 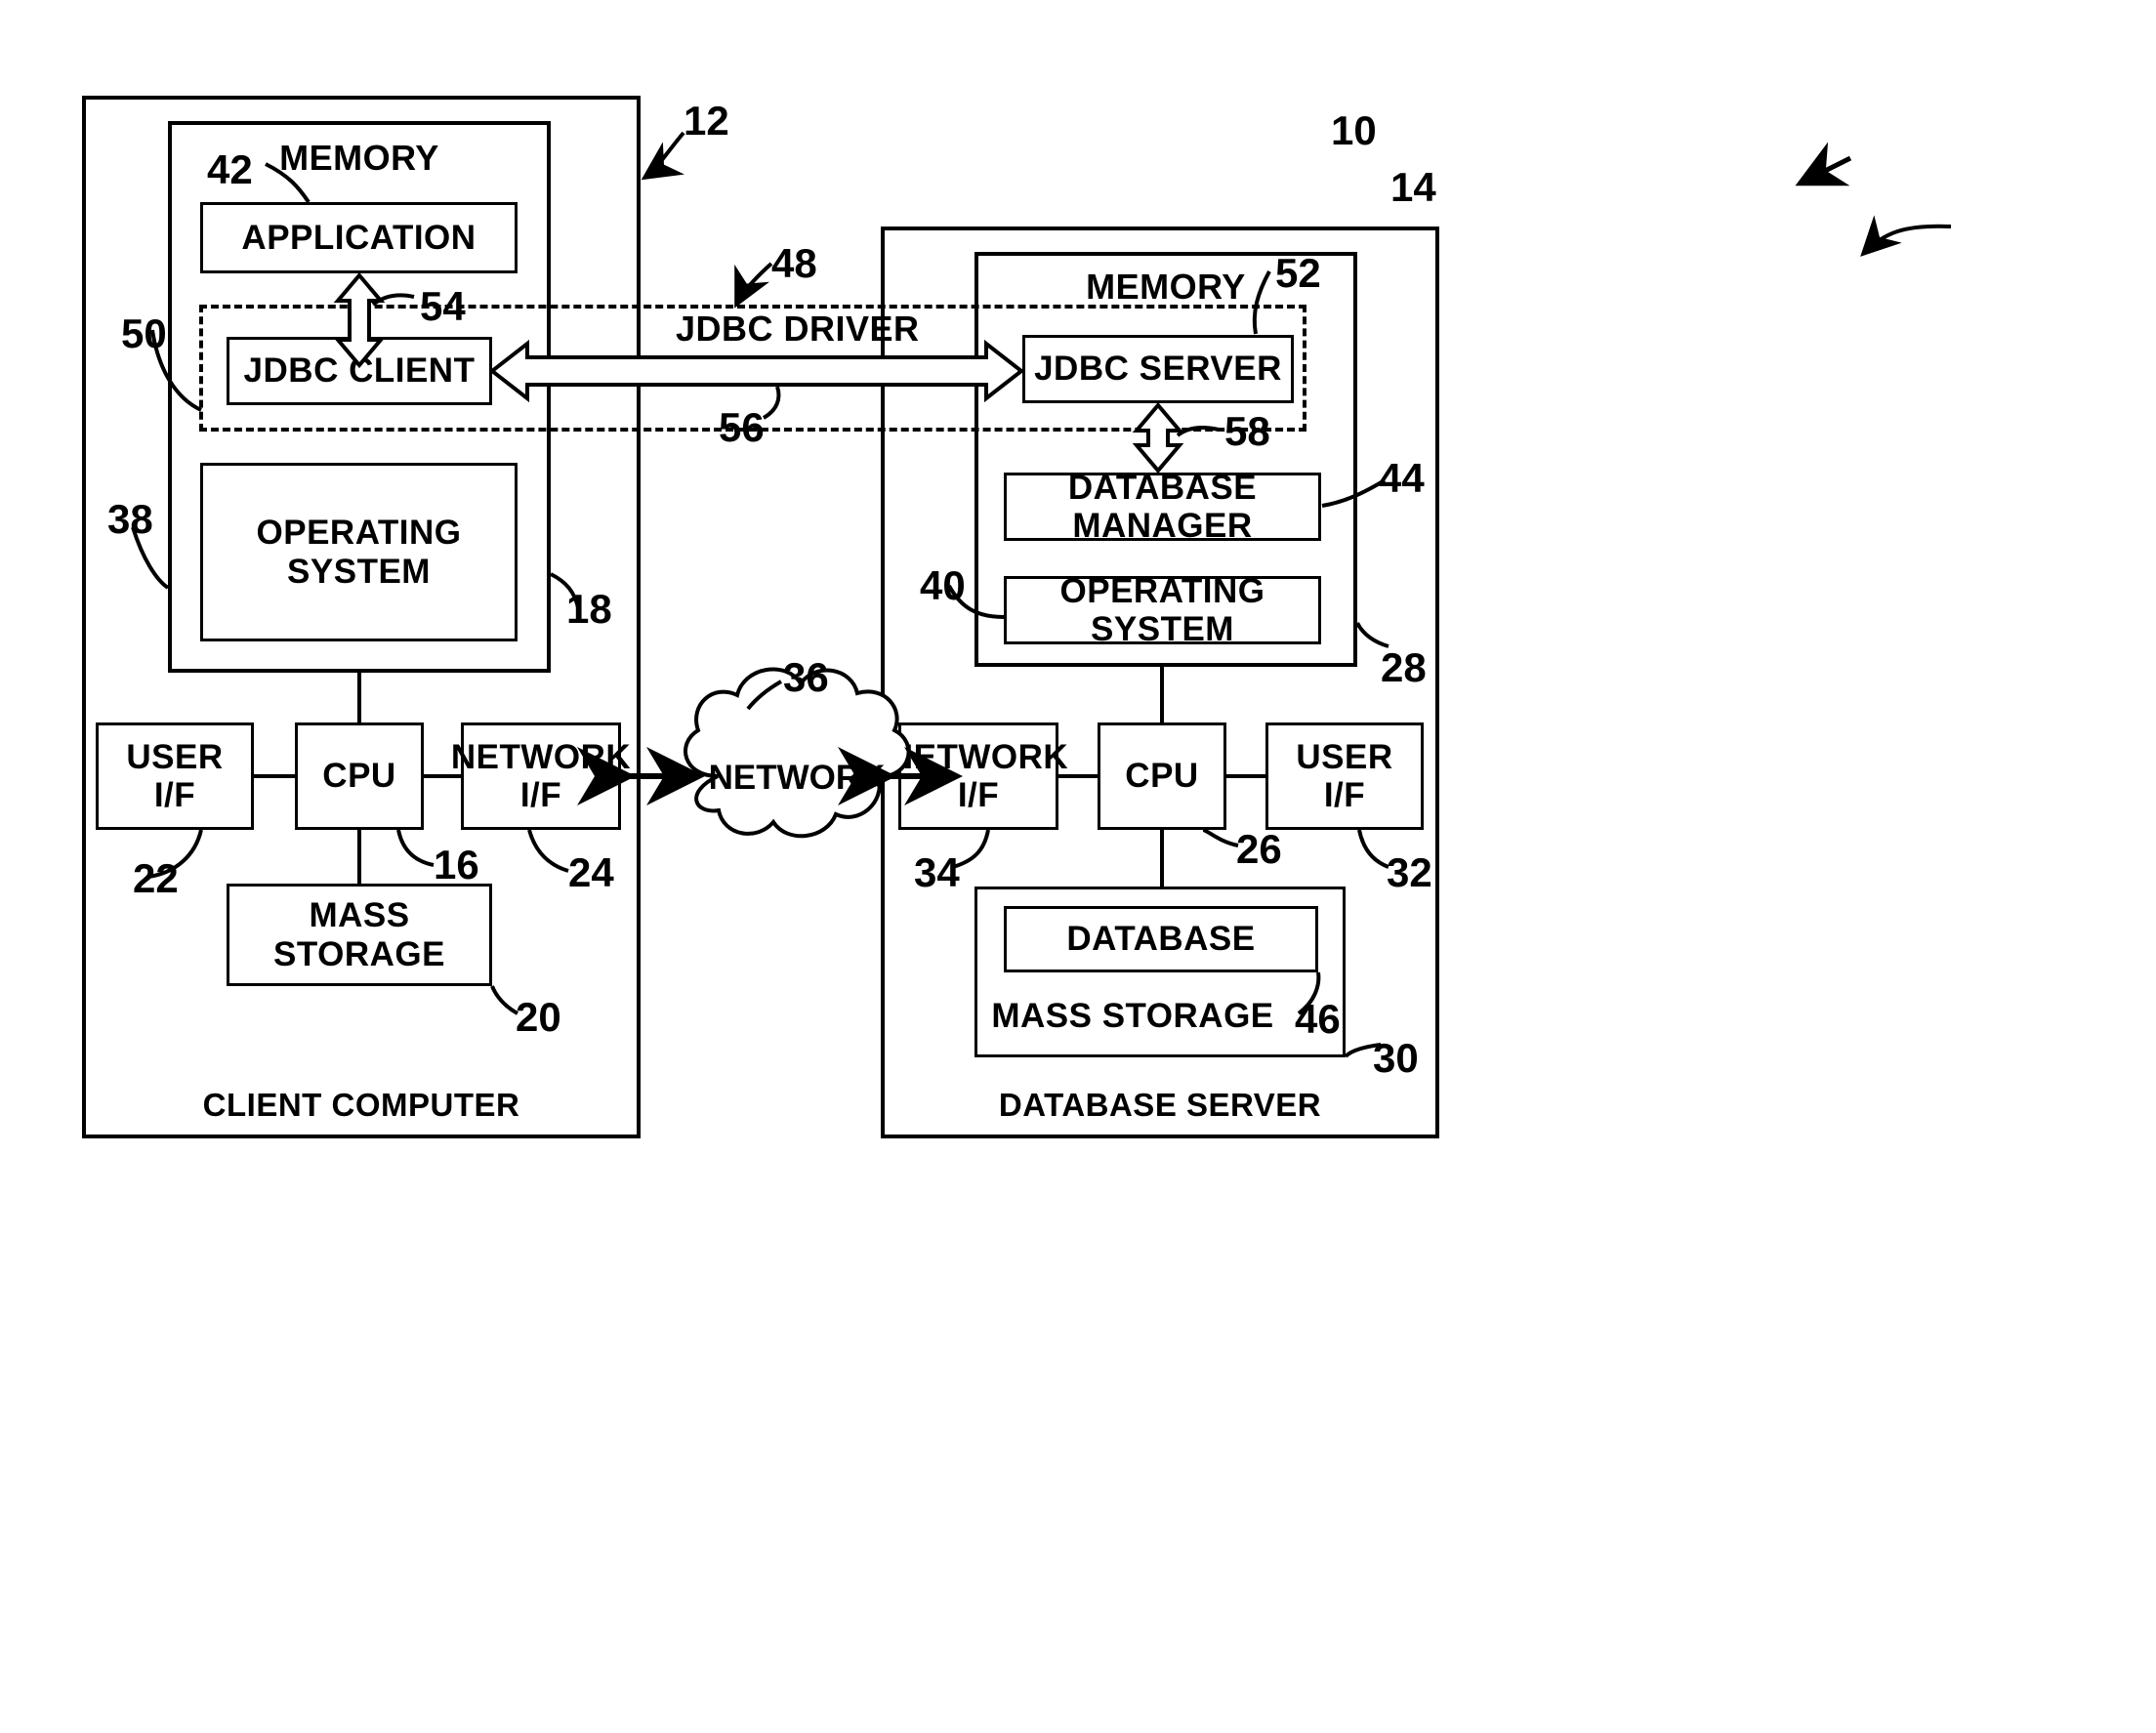 I want to click on server-network-if-label: NETWORK I/F, so click(x=979, y=776).